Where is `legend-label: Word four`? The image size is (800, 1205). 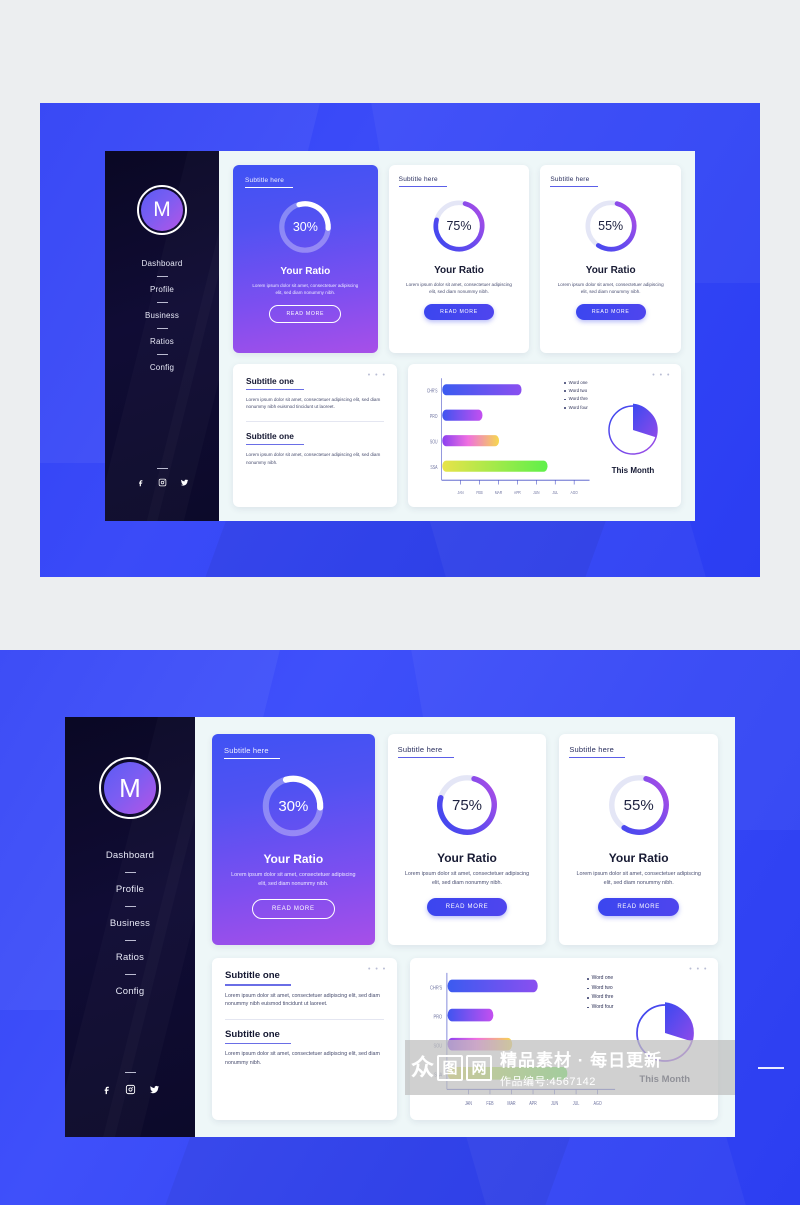
legend-label: Word four is located at coordinates (578, 407).